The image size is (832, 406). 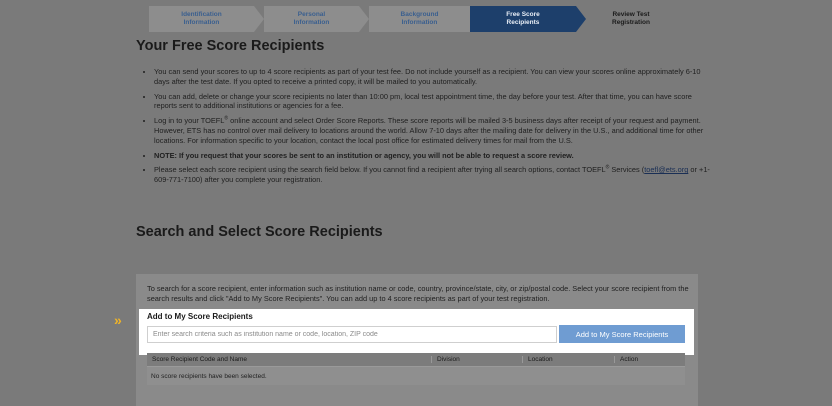 I want to click on step-label: Background, so click(x=419, y=14).